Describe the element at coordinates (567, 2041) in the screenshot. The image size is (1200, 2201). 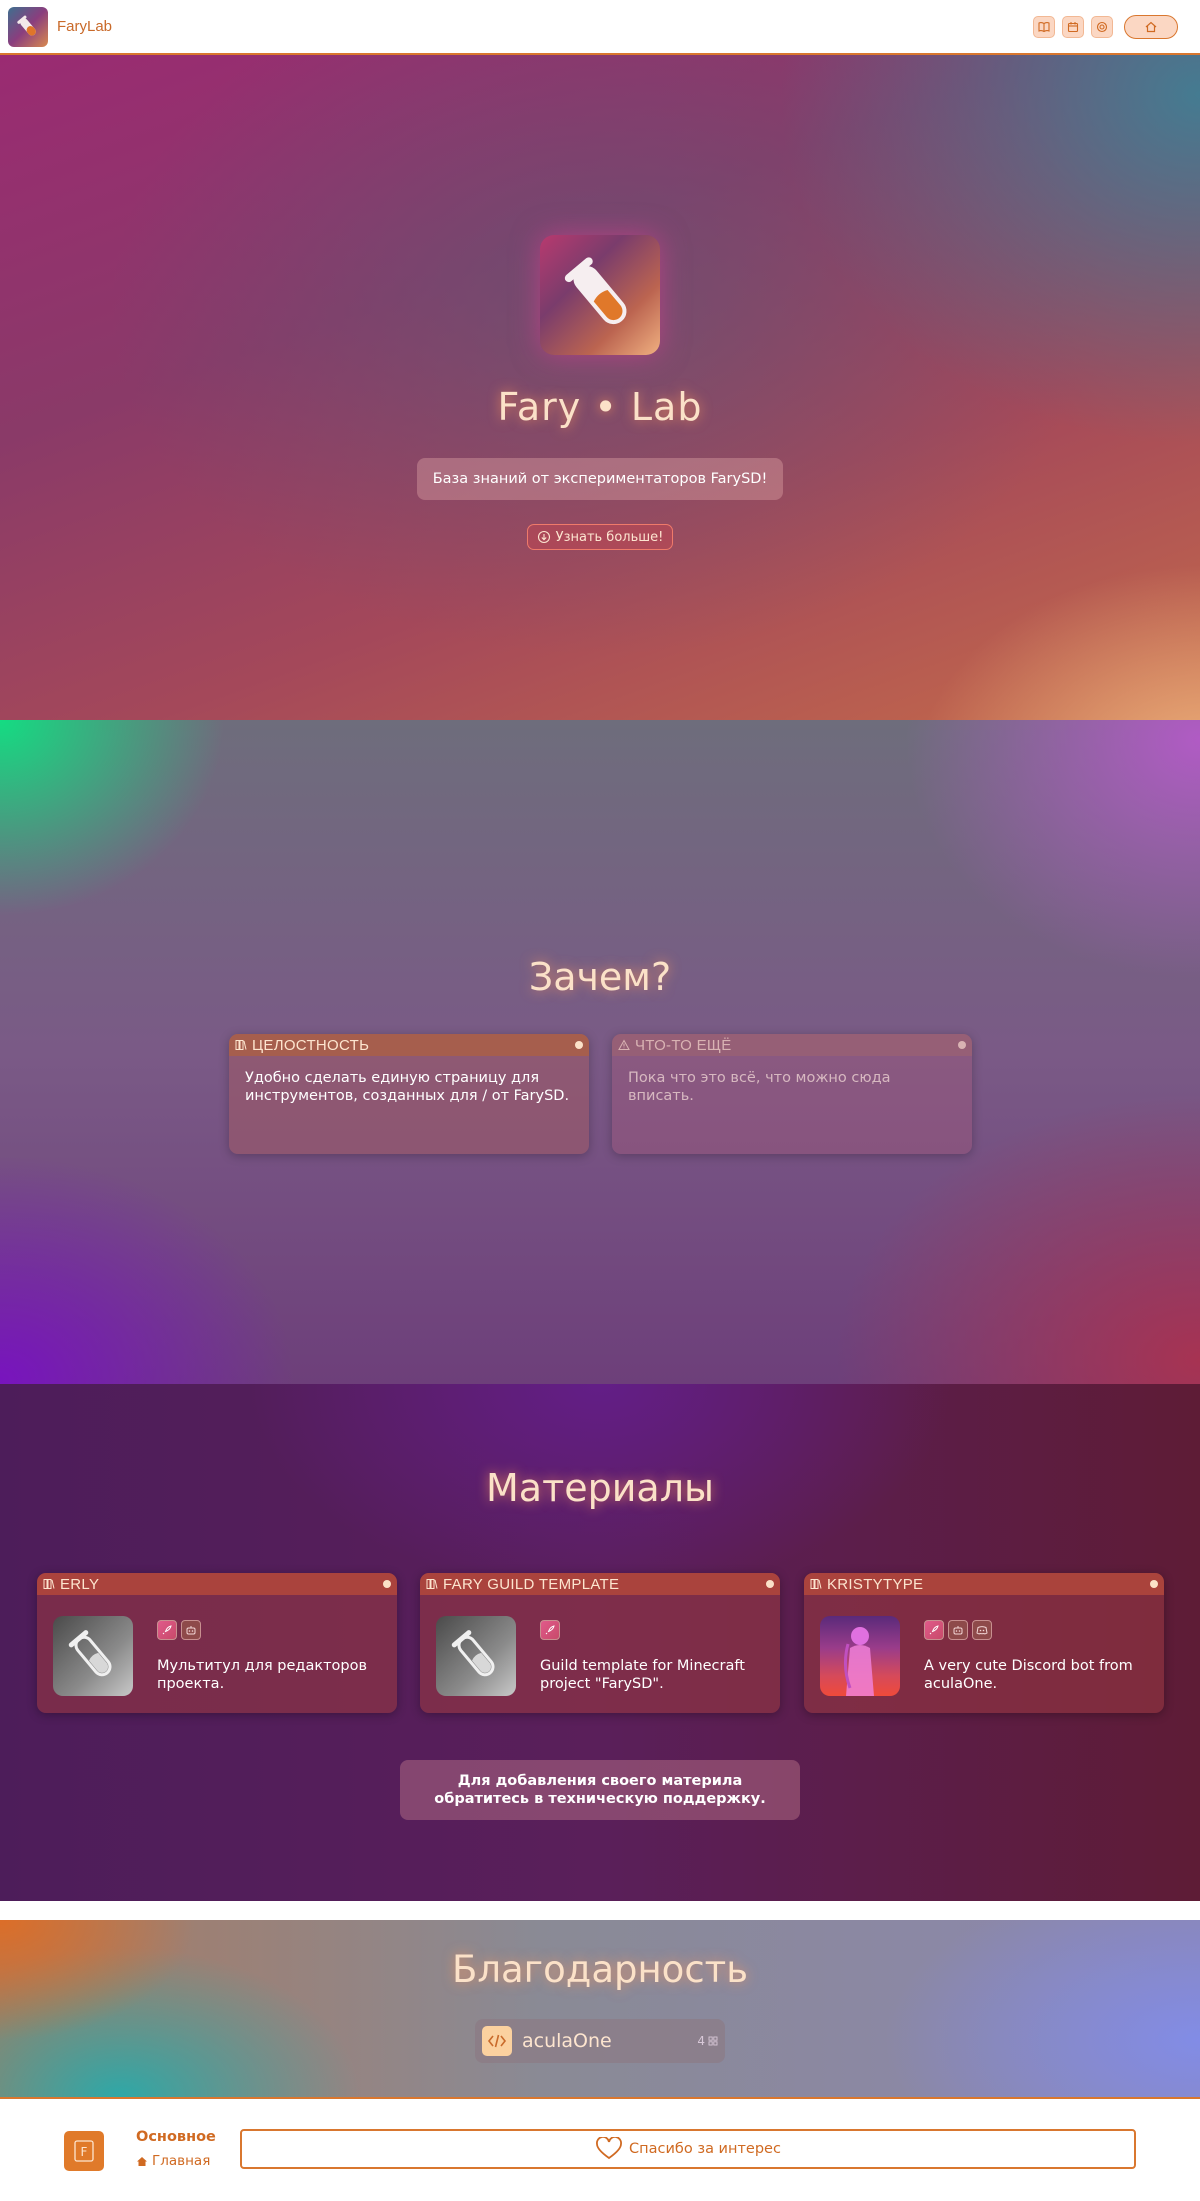
I see `contributor-name: aculaOne` at that location.